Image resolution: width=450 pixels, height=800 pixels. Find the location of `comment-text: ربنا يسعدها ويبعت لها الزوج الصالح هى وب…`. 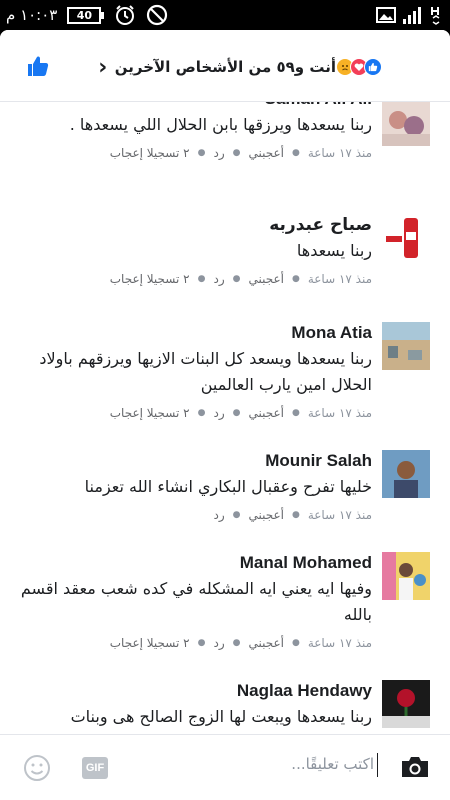

comment-text: ربنا يسعدها ويبعت لها الزوج الصالح هى وب… is located at coordinates (221, 720).